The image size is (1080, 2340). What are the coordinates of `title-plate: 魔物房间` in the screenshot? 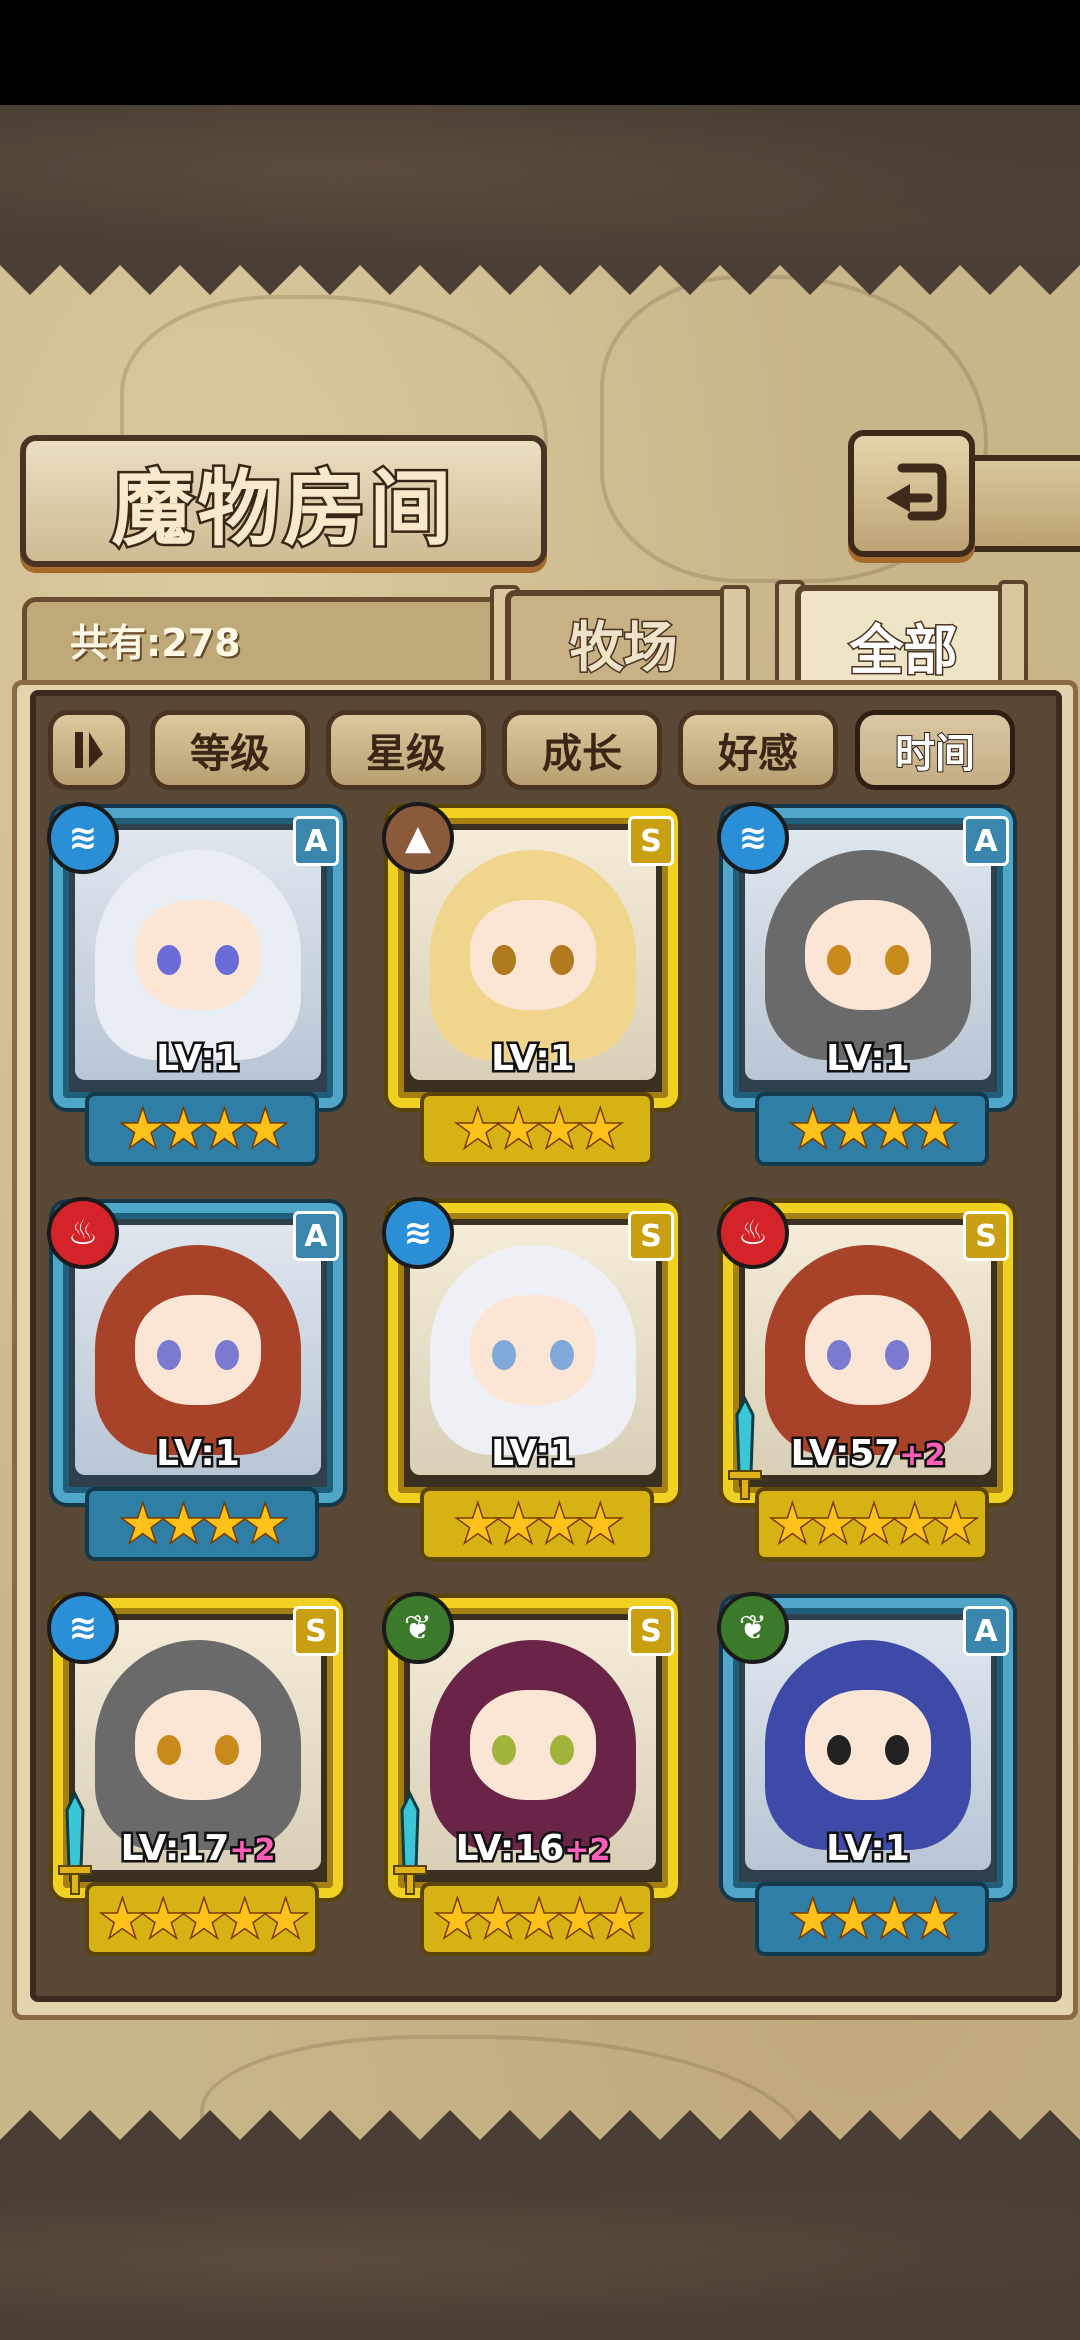 It's located at (283, 501).